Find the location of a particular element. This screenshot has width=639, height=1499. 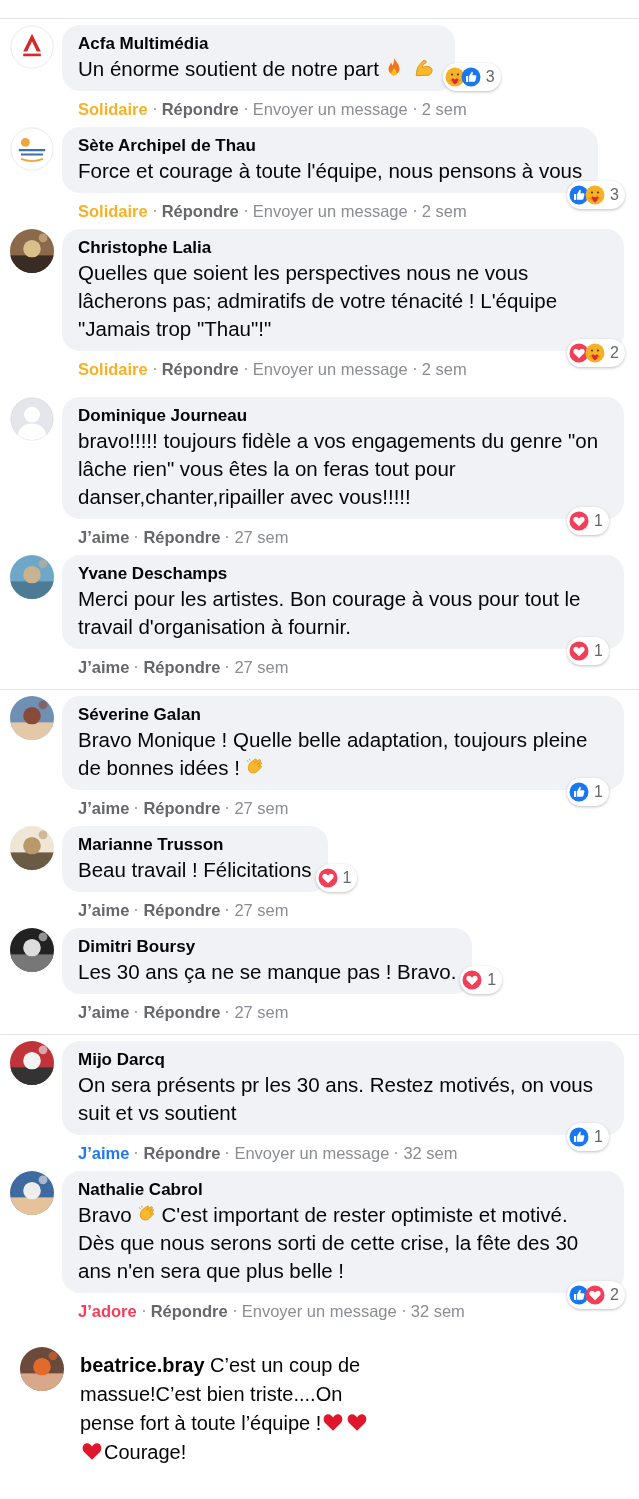

comment-text: Les 30 ans ça ne se manque pas ! Bravo. is located at coordinates (267, 972).